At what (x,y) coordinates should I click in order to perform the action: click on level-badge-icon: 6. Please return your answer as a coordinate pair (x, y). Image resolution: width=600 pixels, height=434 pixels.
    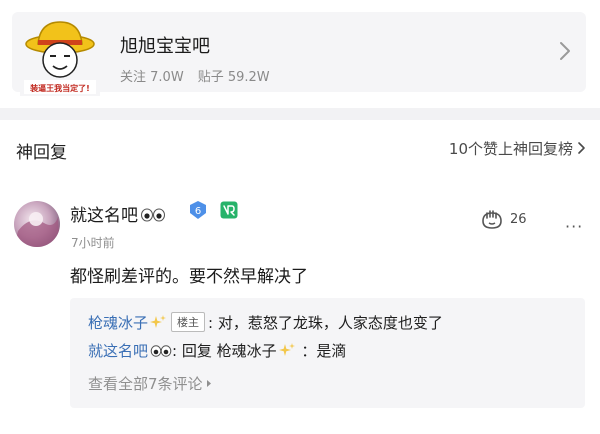
    Looking at the image, I should click on (198, 210).